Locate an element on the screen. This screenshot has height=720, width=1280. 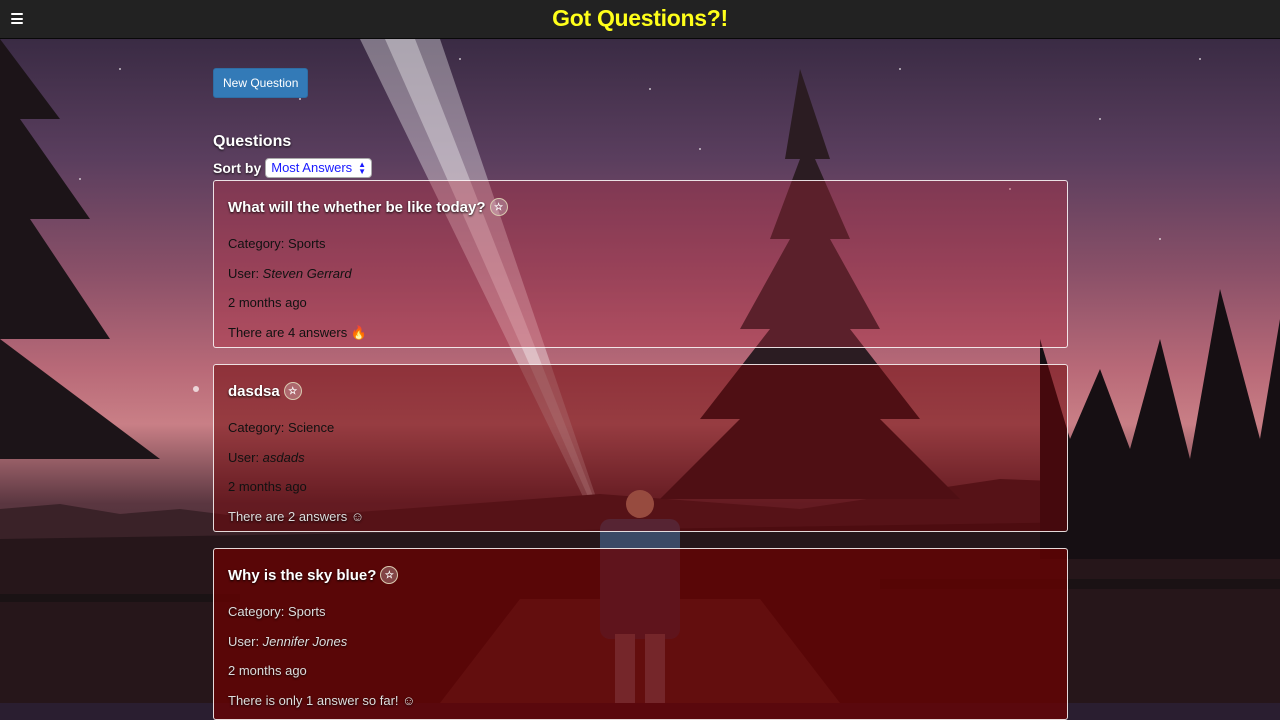
question-user: User: Steven Gerrard is located at coordinates (290, 273).